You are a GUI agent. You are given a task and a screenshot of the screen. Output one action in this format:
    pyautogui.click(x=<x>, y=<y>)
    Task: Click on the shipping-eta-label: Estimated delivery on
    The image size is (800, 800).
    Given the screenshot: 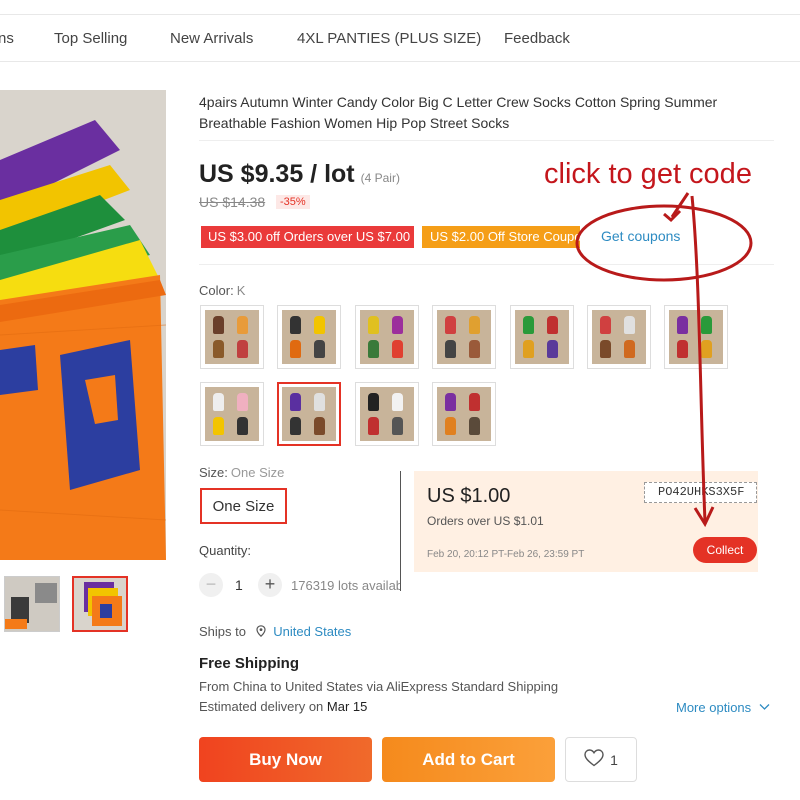 What is the action you would take?
    pyautogui.click(x=261, y=706)
    